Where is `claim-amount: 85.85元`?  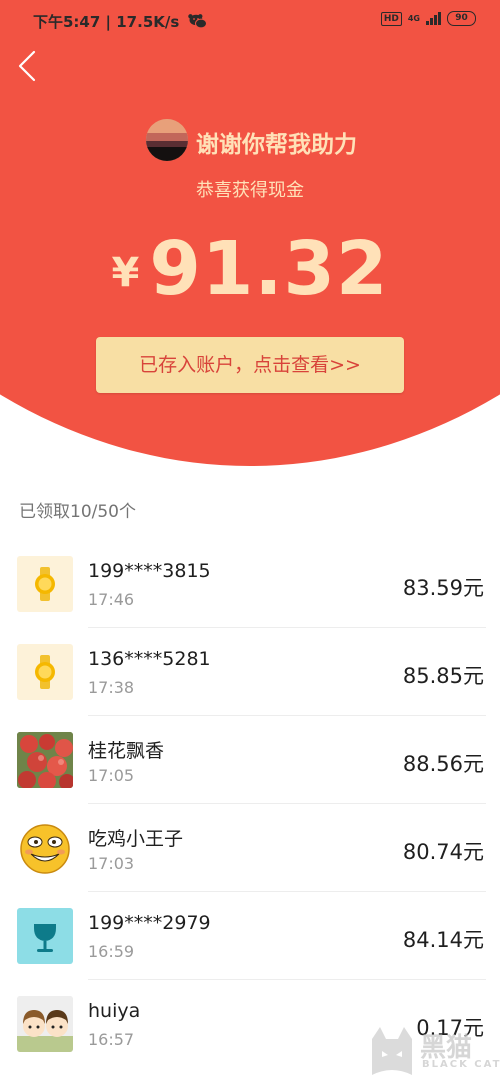 claim-amount: 85.85元 is located at coordinates (443, 676).